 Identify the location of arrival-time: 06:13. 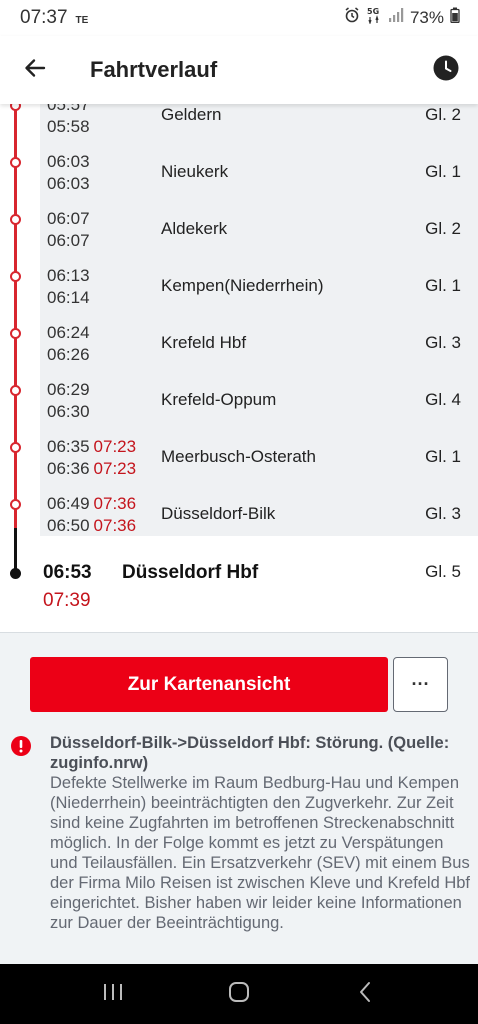
(68, 275).